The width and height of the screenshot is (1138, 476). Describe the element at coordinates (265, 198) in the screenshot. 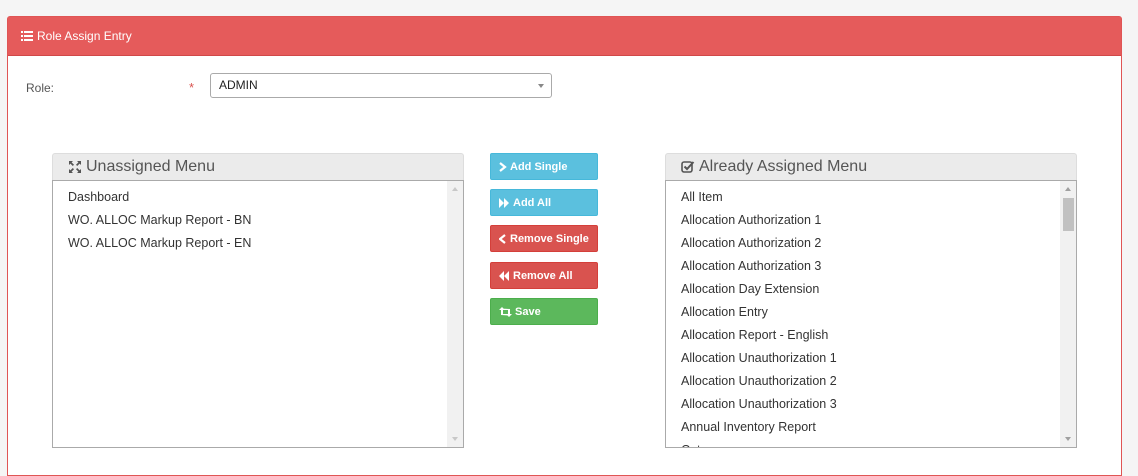

I see `list-item: Dashboard` at that location.